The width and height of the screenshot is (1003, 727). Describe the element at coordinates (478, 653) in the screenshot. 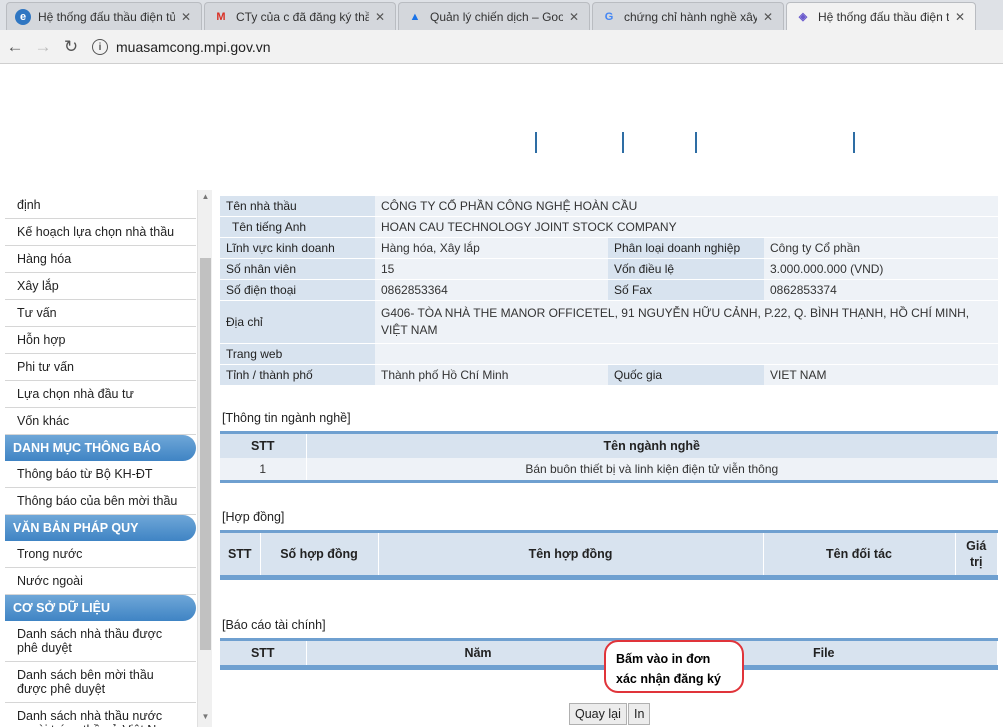

I see `column-header: Năm` at that location.